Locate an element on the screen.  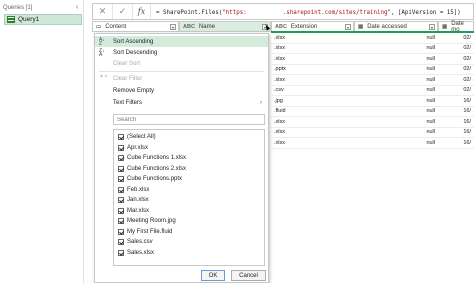
extension-cell: .pptx is located at coordinates (312, 70).